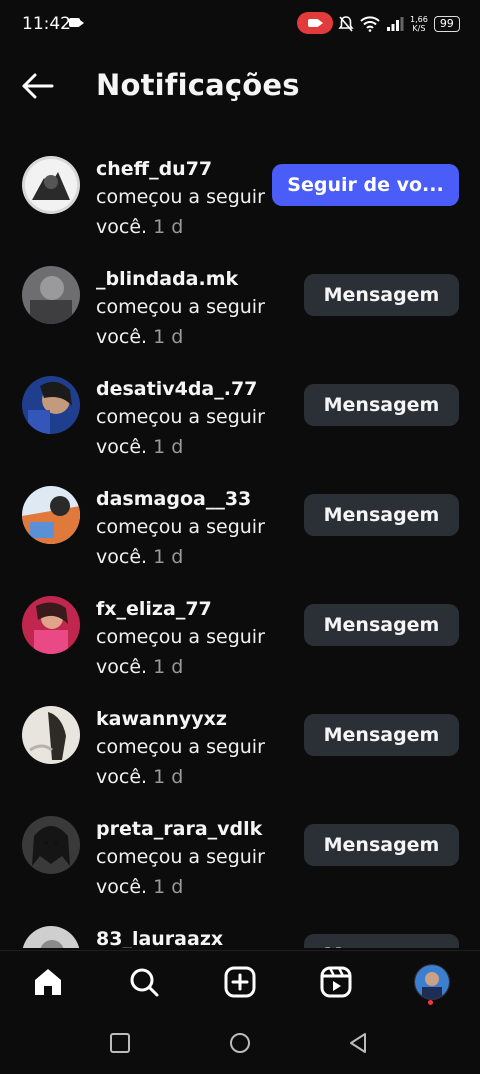 This screenshot has width=480, height=1074. What do you see at coordinates (315, 23) in the screenshot?
I see `screen-record-icon` at bounding box center [315, 23].